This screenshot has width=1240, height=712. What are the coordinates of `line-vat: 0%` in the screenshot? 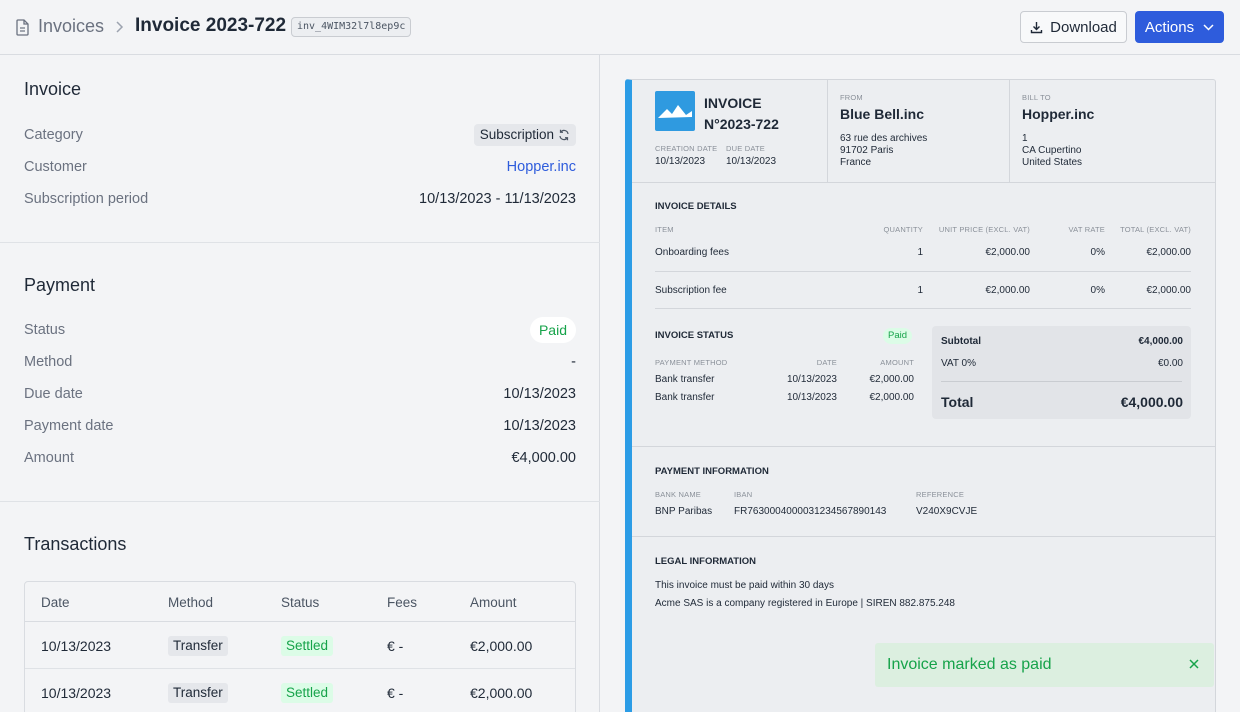 It's located at (1097, 252).